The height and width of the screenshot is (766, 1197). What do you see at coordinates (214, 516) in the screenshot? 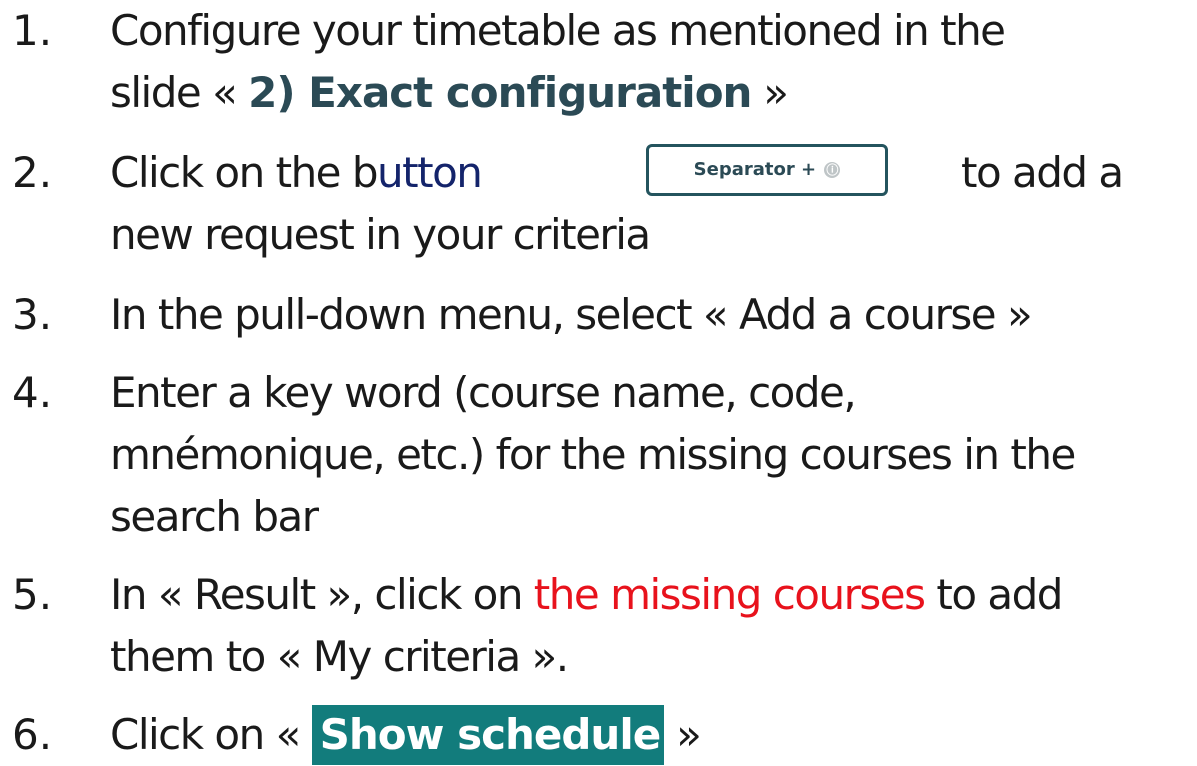
I see `step-line: search bar` at bounding box center [214, 516].